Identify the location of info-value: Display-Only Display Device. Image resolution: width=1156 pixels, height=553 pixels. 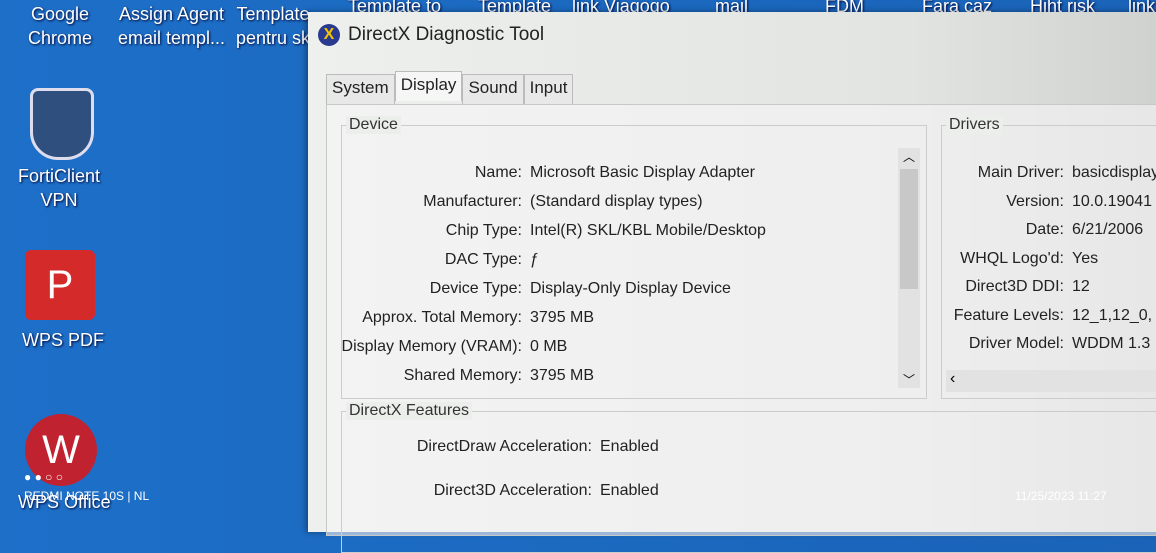
(630, 288).